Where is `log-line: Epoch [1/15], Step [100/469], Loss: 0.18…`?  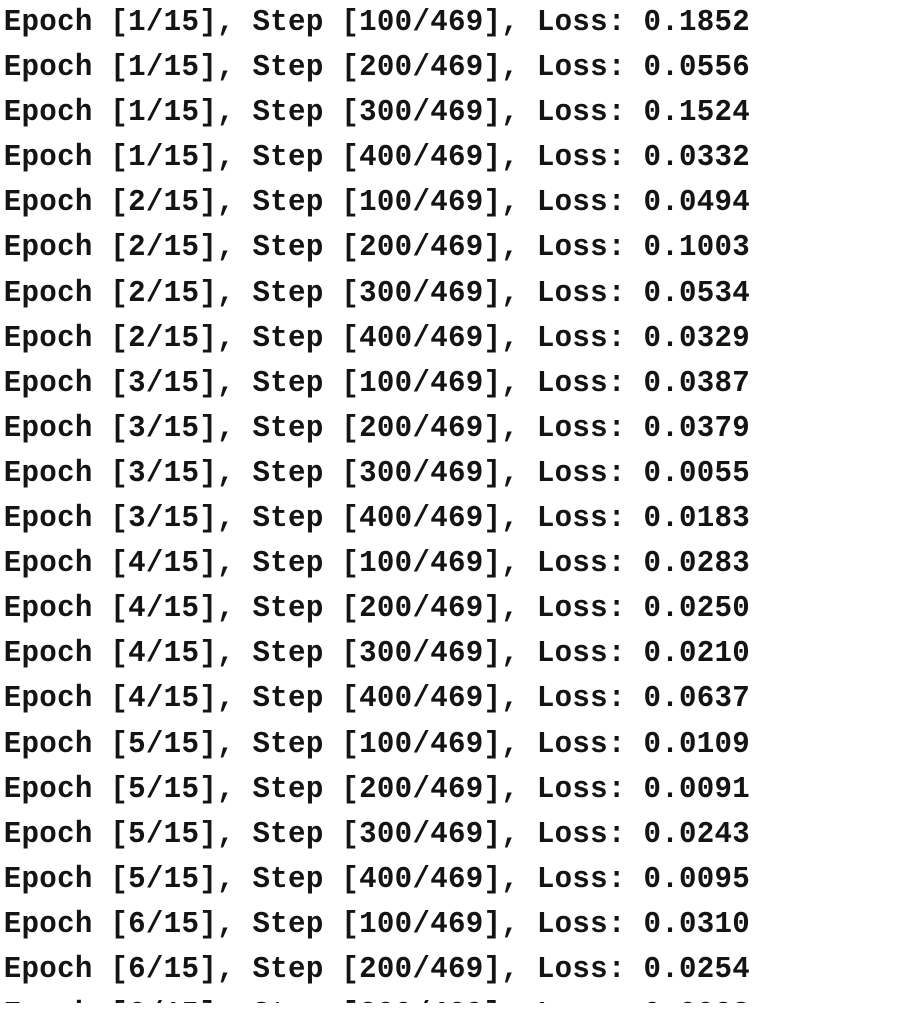
log-line: Epoch [1/15], Step [100/469], Loss: 0.18… is located at coordinates (377, 22).